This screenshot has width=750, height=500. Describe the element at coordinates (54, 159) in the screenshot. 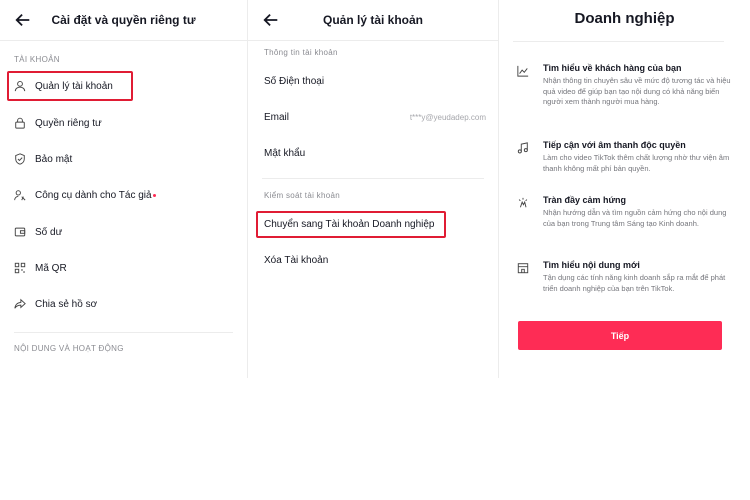

I see `security-label: Bảo mật` at that location.